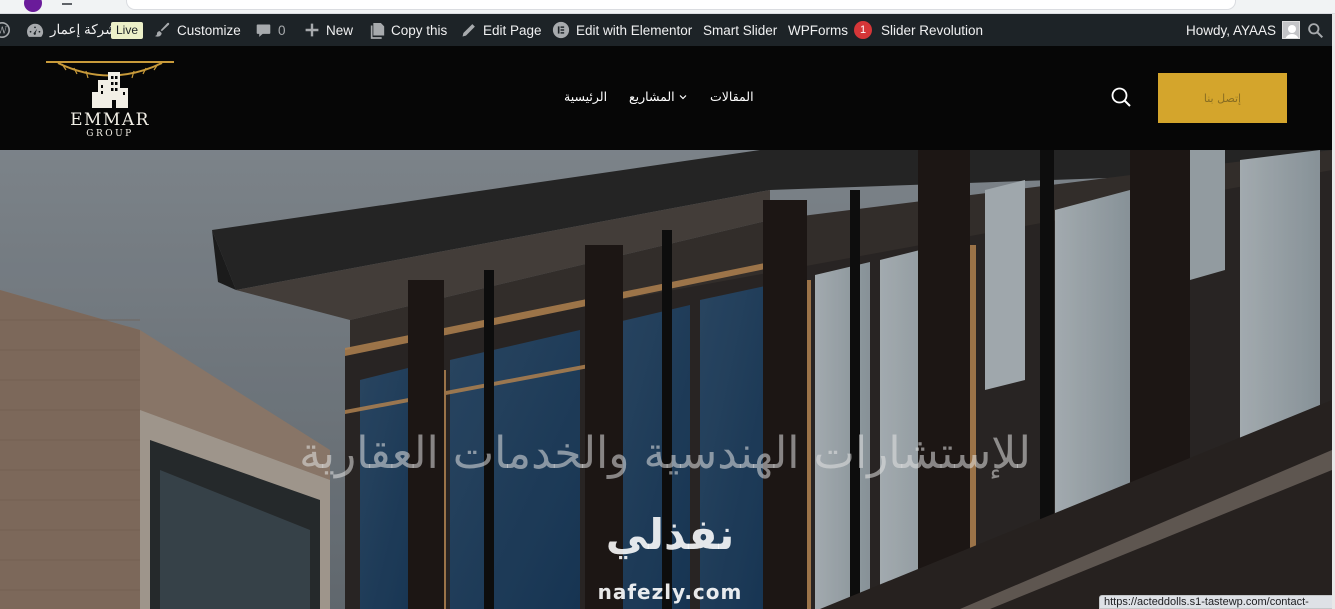 This screenshot has height=609, width=1335. I want to click on wordpress-menu: W, so click(5, 30).